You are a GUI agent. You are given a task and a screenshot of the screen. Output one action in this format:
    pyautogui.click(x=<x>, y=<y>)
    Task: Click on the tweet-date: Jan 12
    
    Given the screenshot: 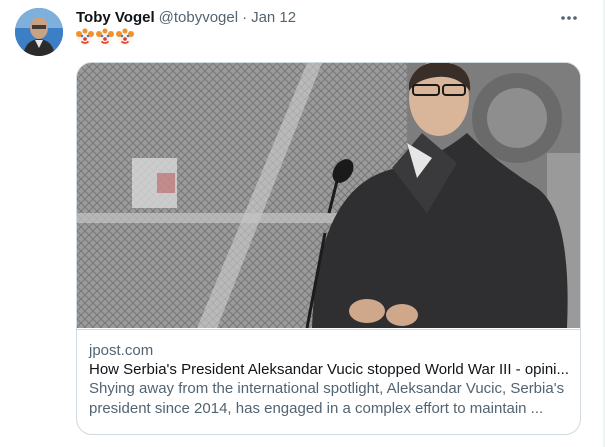 What is the action you would take?
    pyautogui.click(x=273, y=17)
    